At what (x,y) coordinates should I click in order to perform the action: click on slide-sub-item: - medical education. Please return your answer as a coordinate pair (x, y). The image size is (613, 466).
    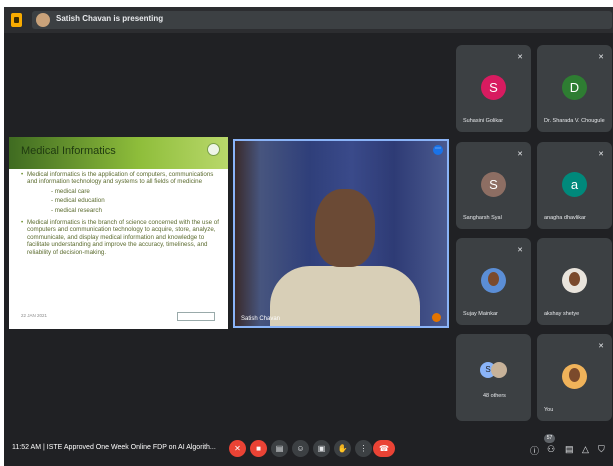
    Looking at the image, I should click on (78, 201).